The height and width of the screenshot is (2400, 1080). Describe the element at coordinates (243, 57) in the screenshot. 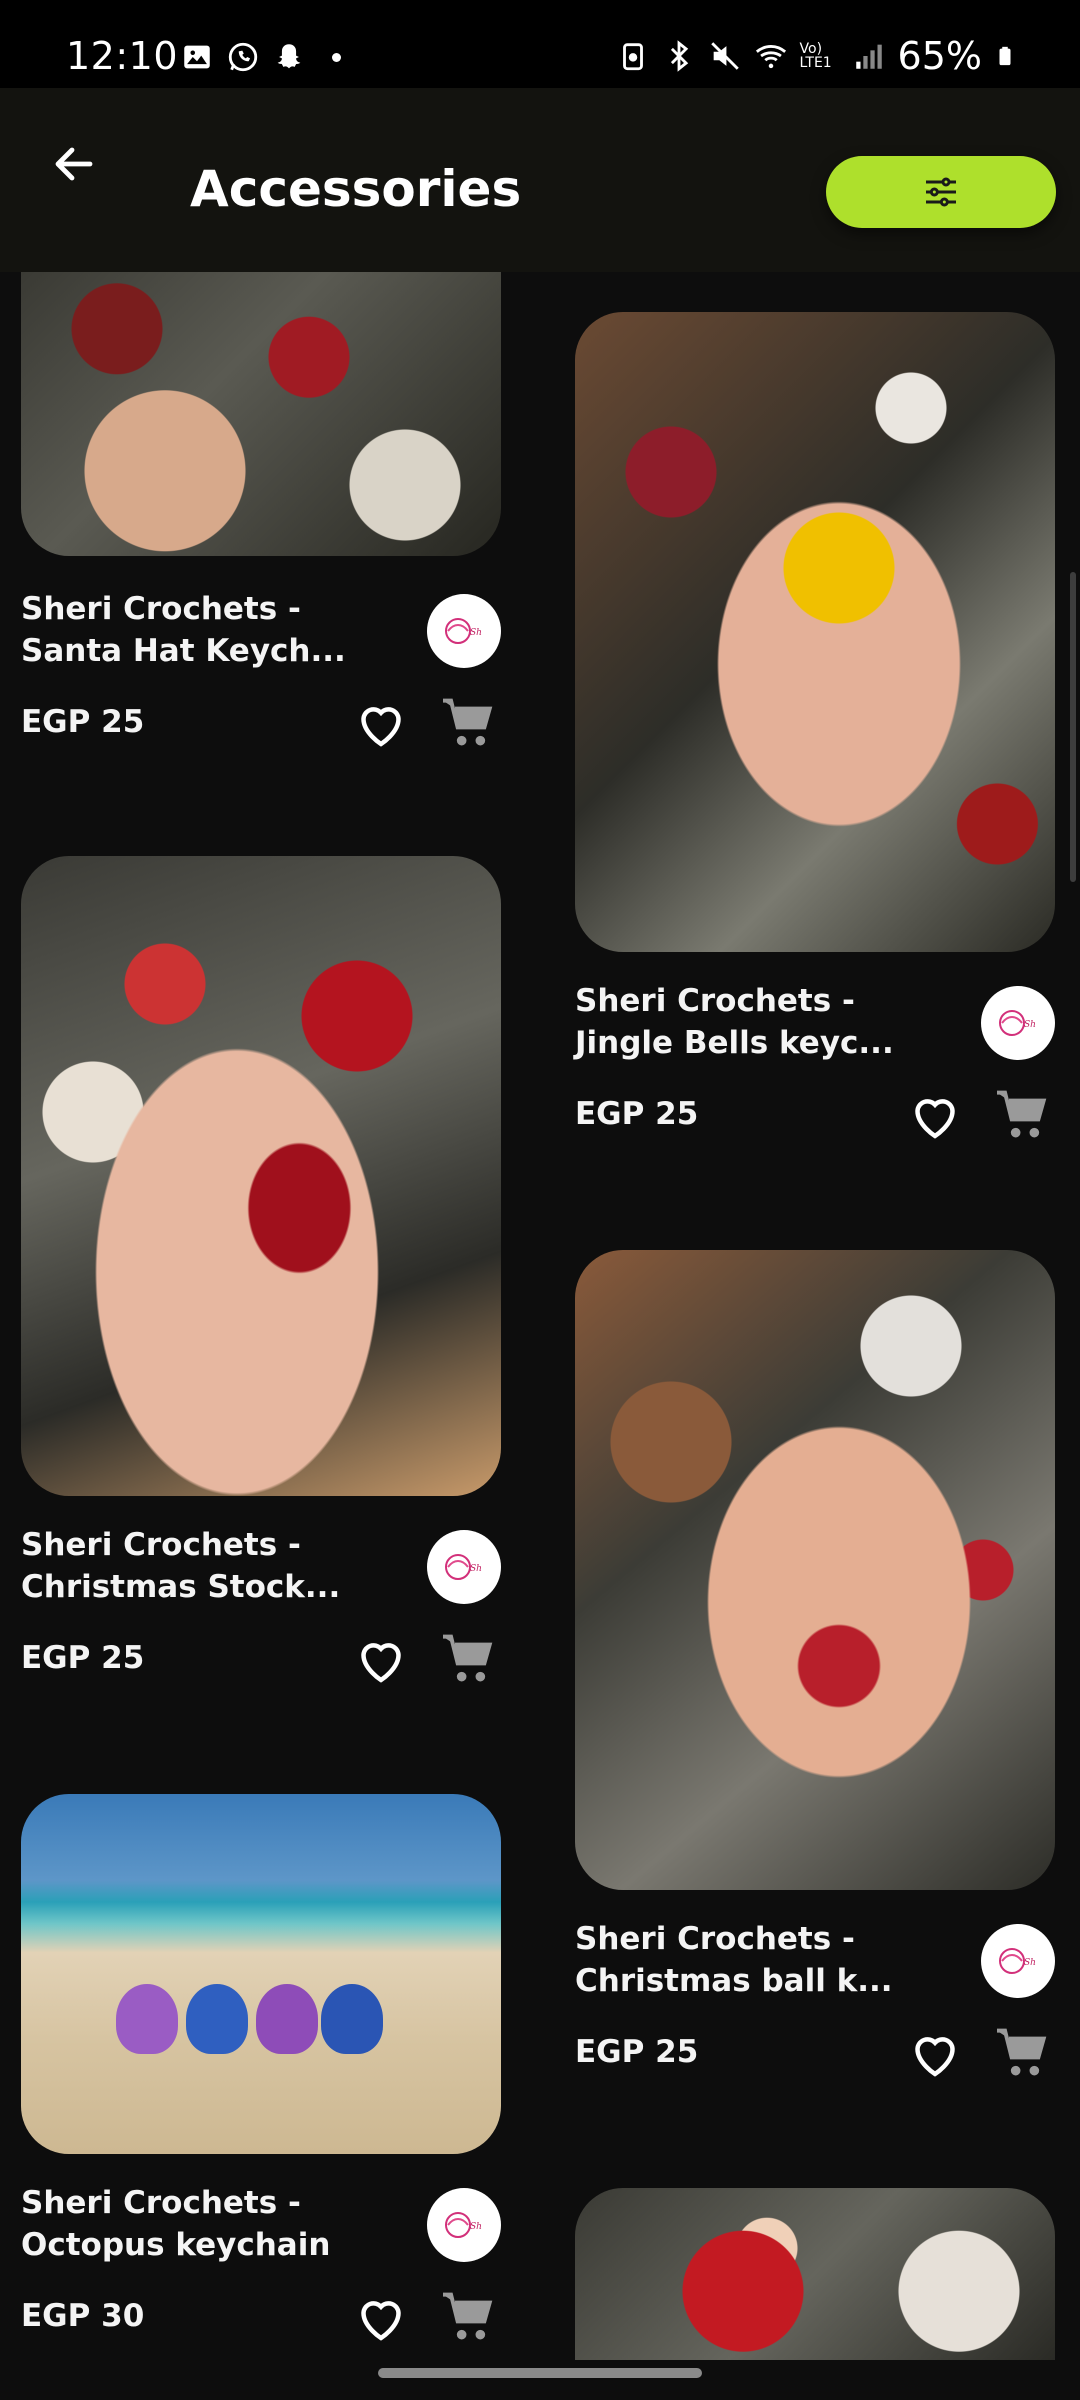

I see `whatsapp-icon` at that location.